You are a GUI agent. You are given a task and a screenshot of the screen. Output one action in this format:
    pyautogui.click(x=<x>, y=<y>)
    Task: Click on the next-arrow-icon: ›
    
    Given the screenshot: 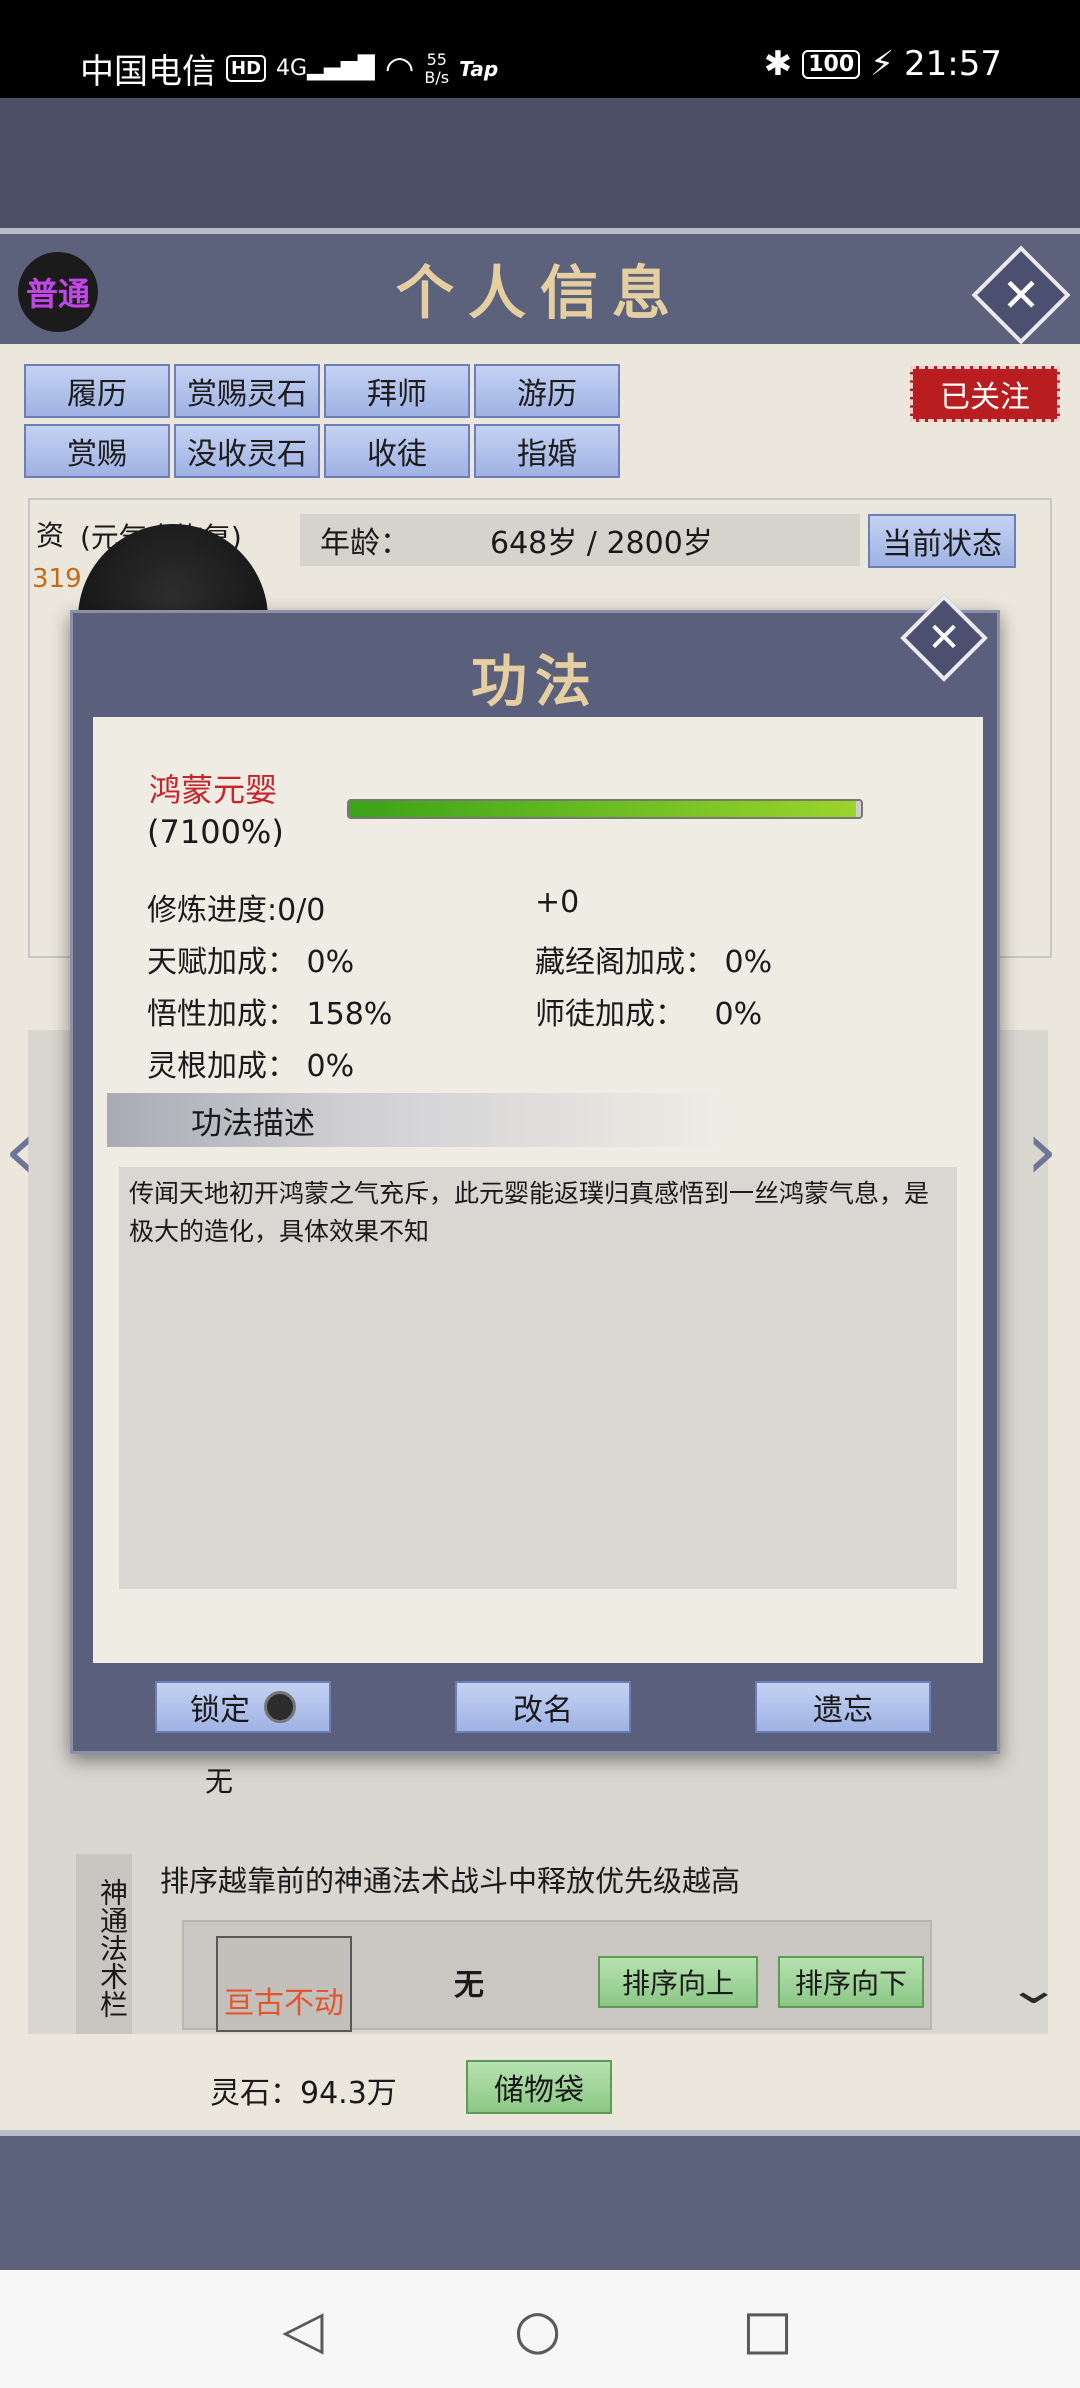 What is the action you would take?
    pyautogui.click(x=1042, y=1150)
    